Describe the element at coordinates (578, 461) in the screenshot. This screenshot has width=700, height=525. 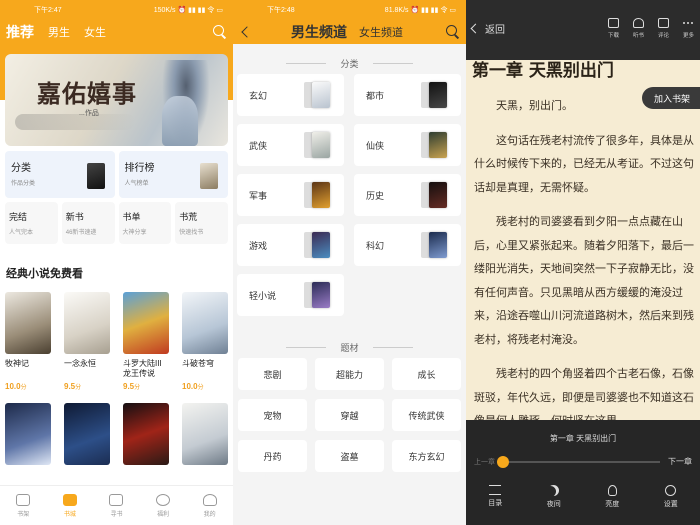
I see `progress-slider` at that location.